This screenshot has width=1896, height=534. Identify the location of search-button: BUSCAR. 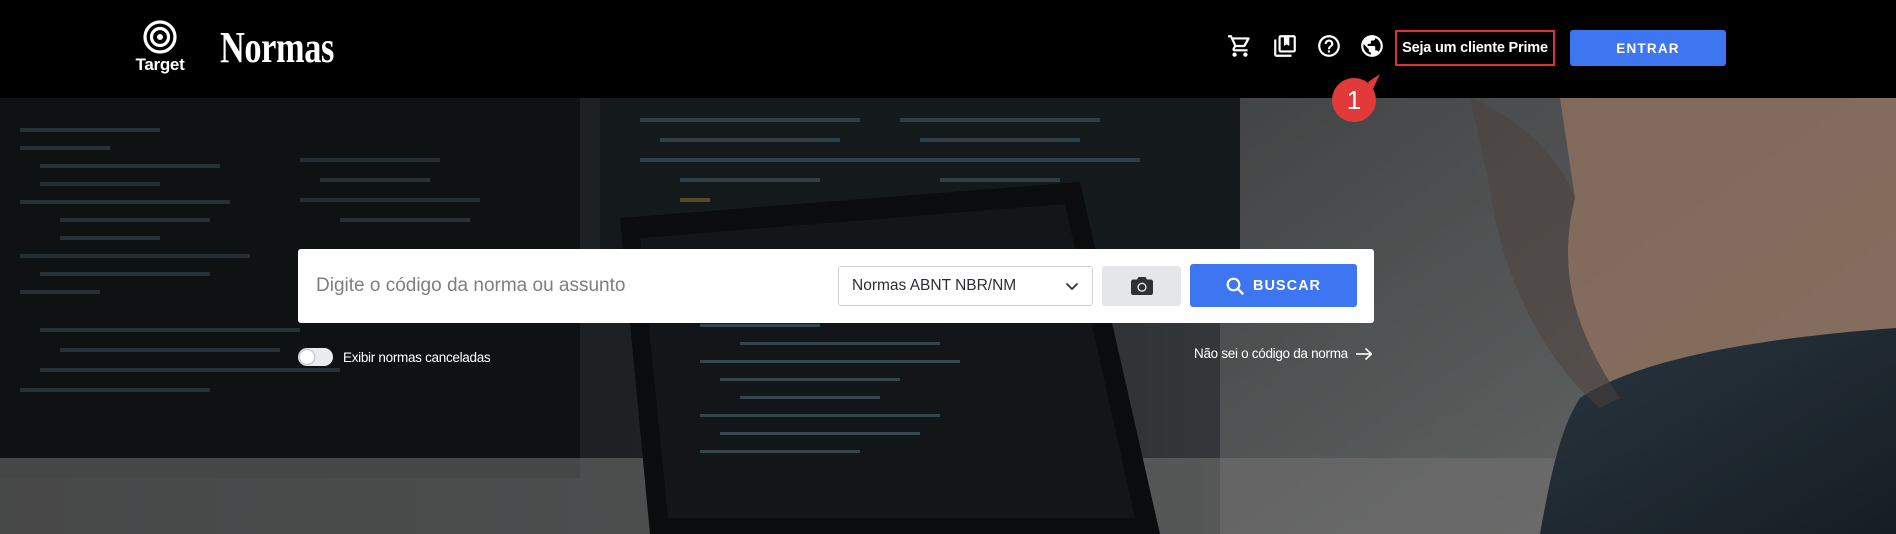
(1273, 285).